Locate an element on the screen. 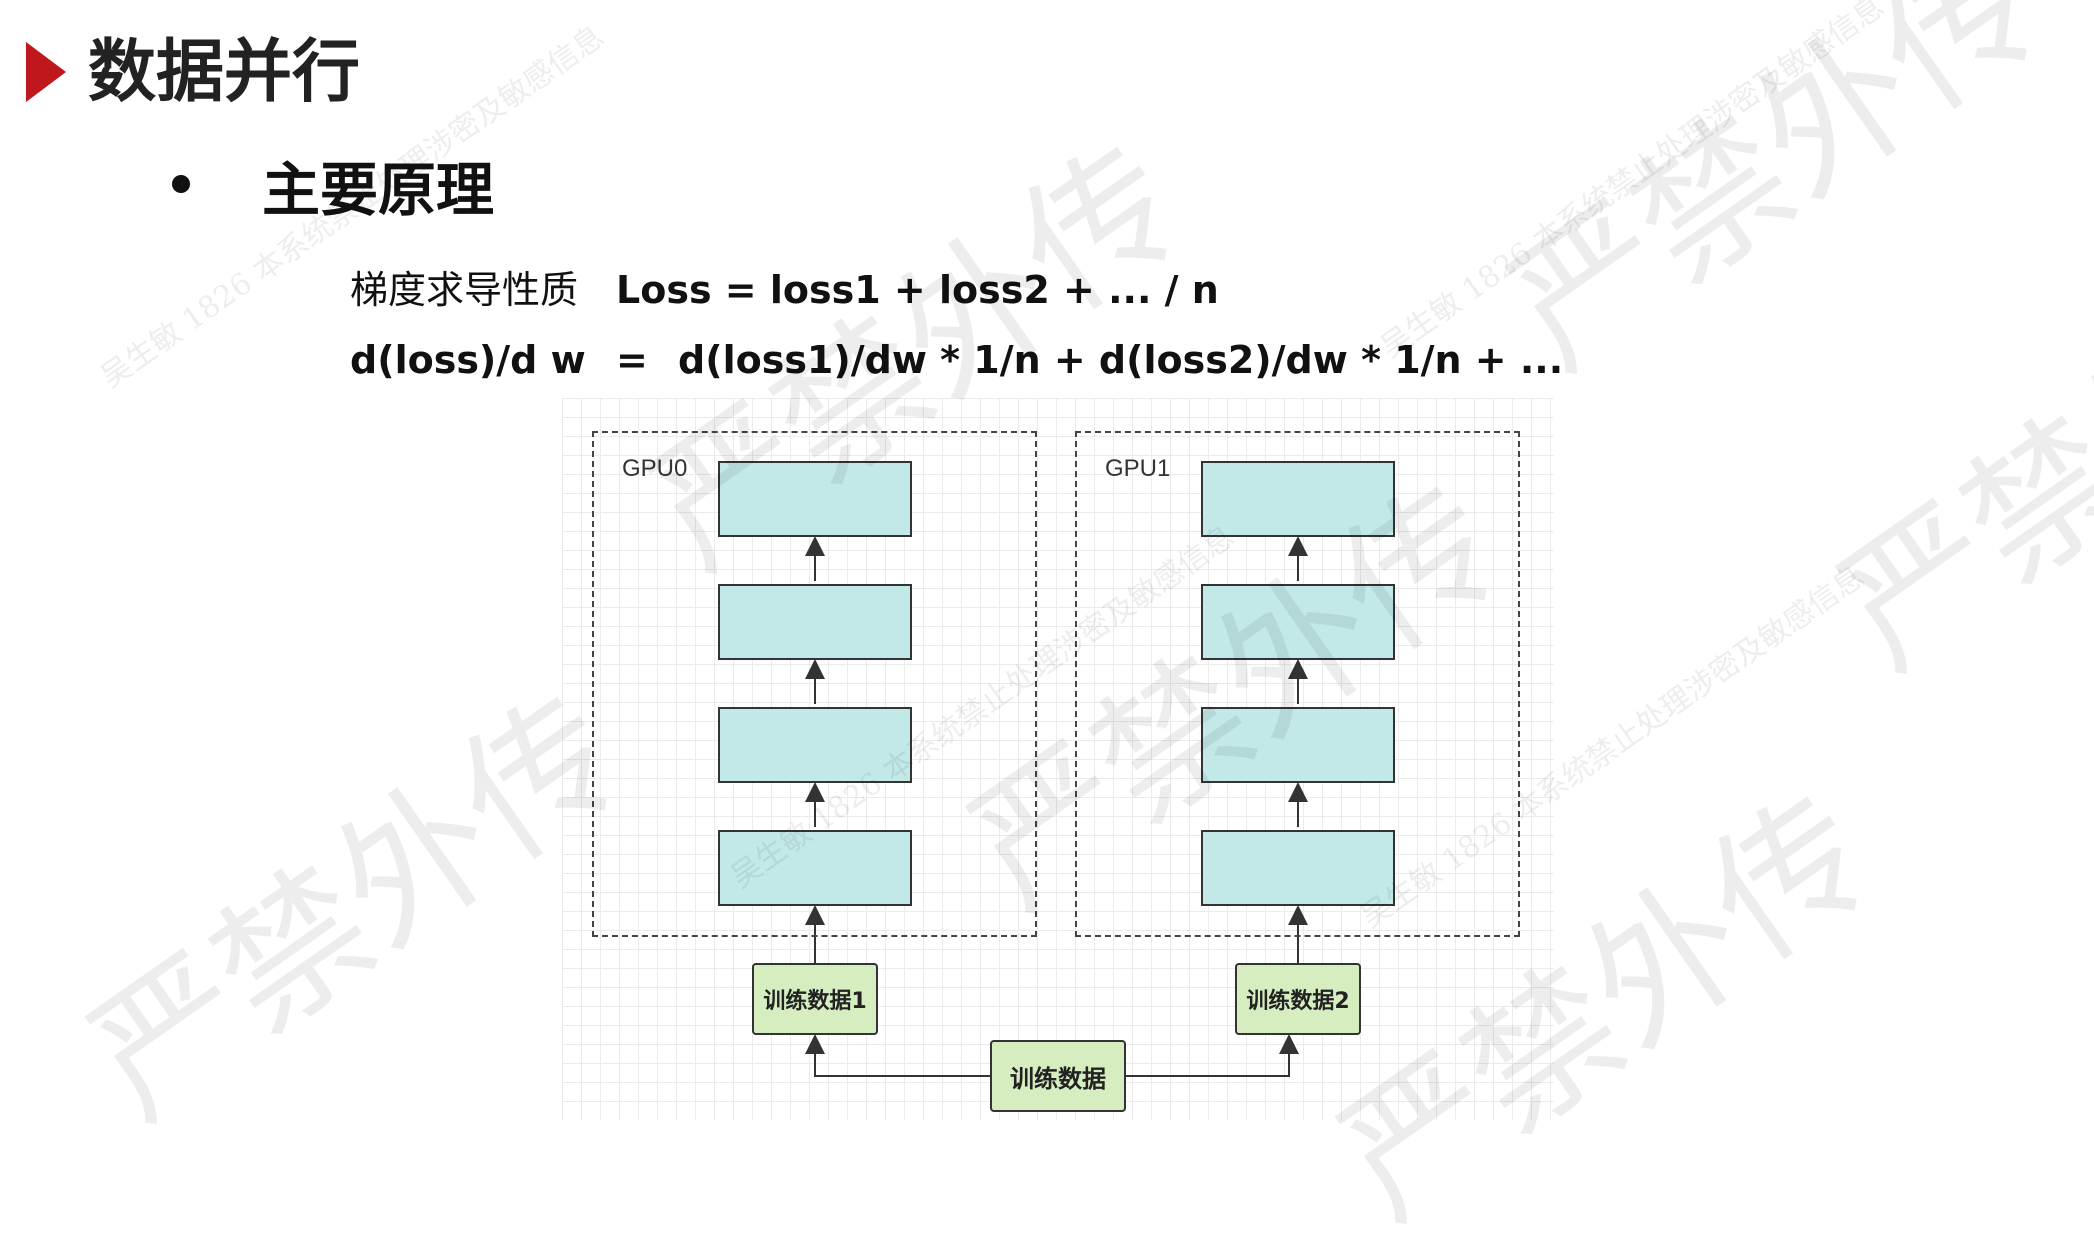  formula-loss: Loss = loss1 + loss2 + ... / n is located at coordinates (917, 290).